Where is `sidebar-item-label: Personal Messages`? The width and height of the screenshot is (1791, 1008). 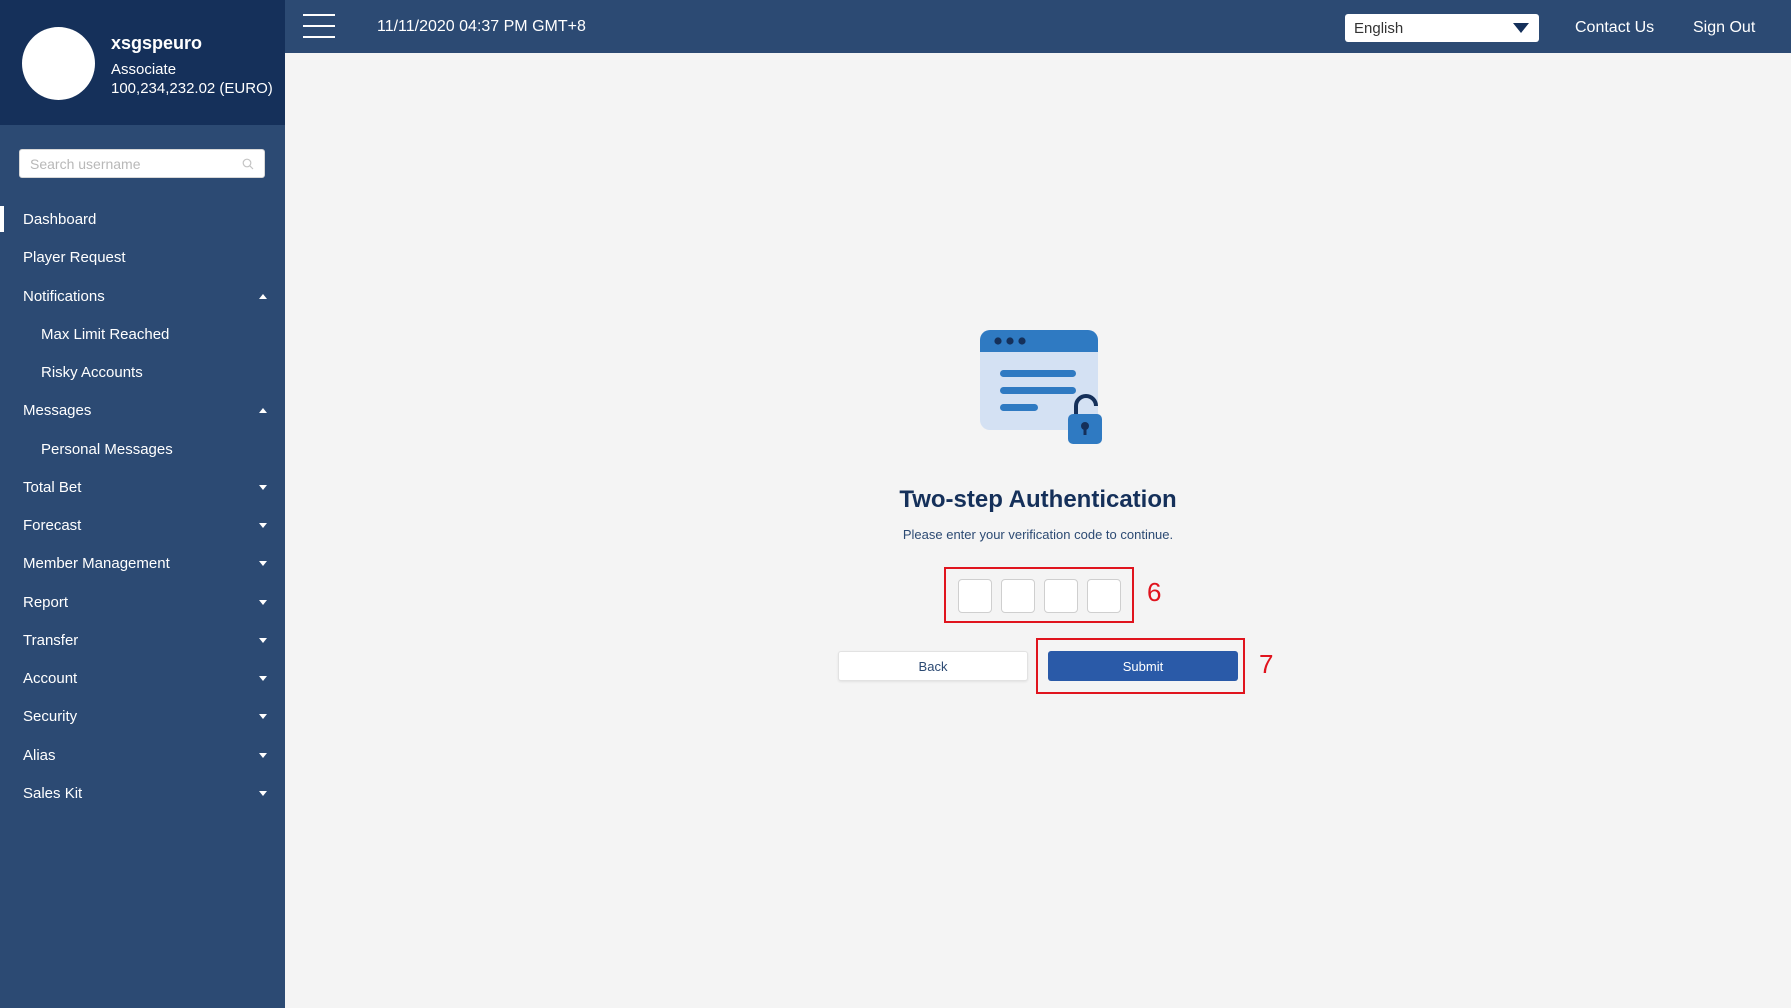 sidebar-item-label: Personal Messages is located at coordinates (107, 449).